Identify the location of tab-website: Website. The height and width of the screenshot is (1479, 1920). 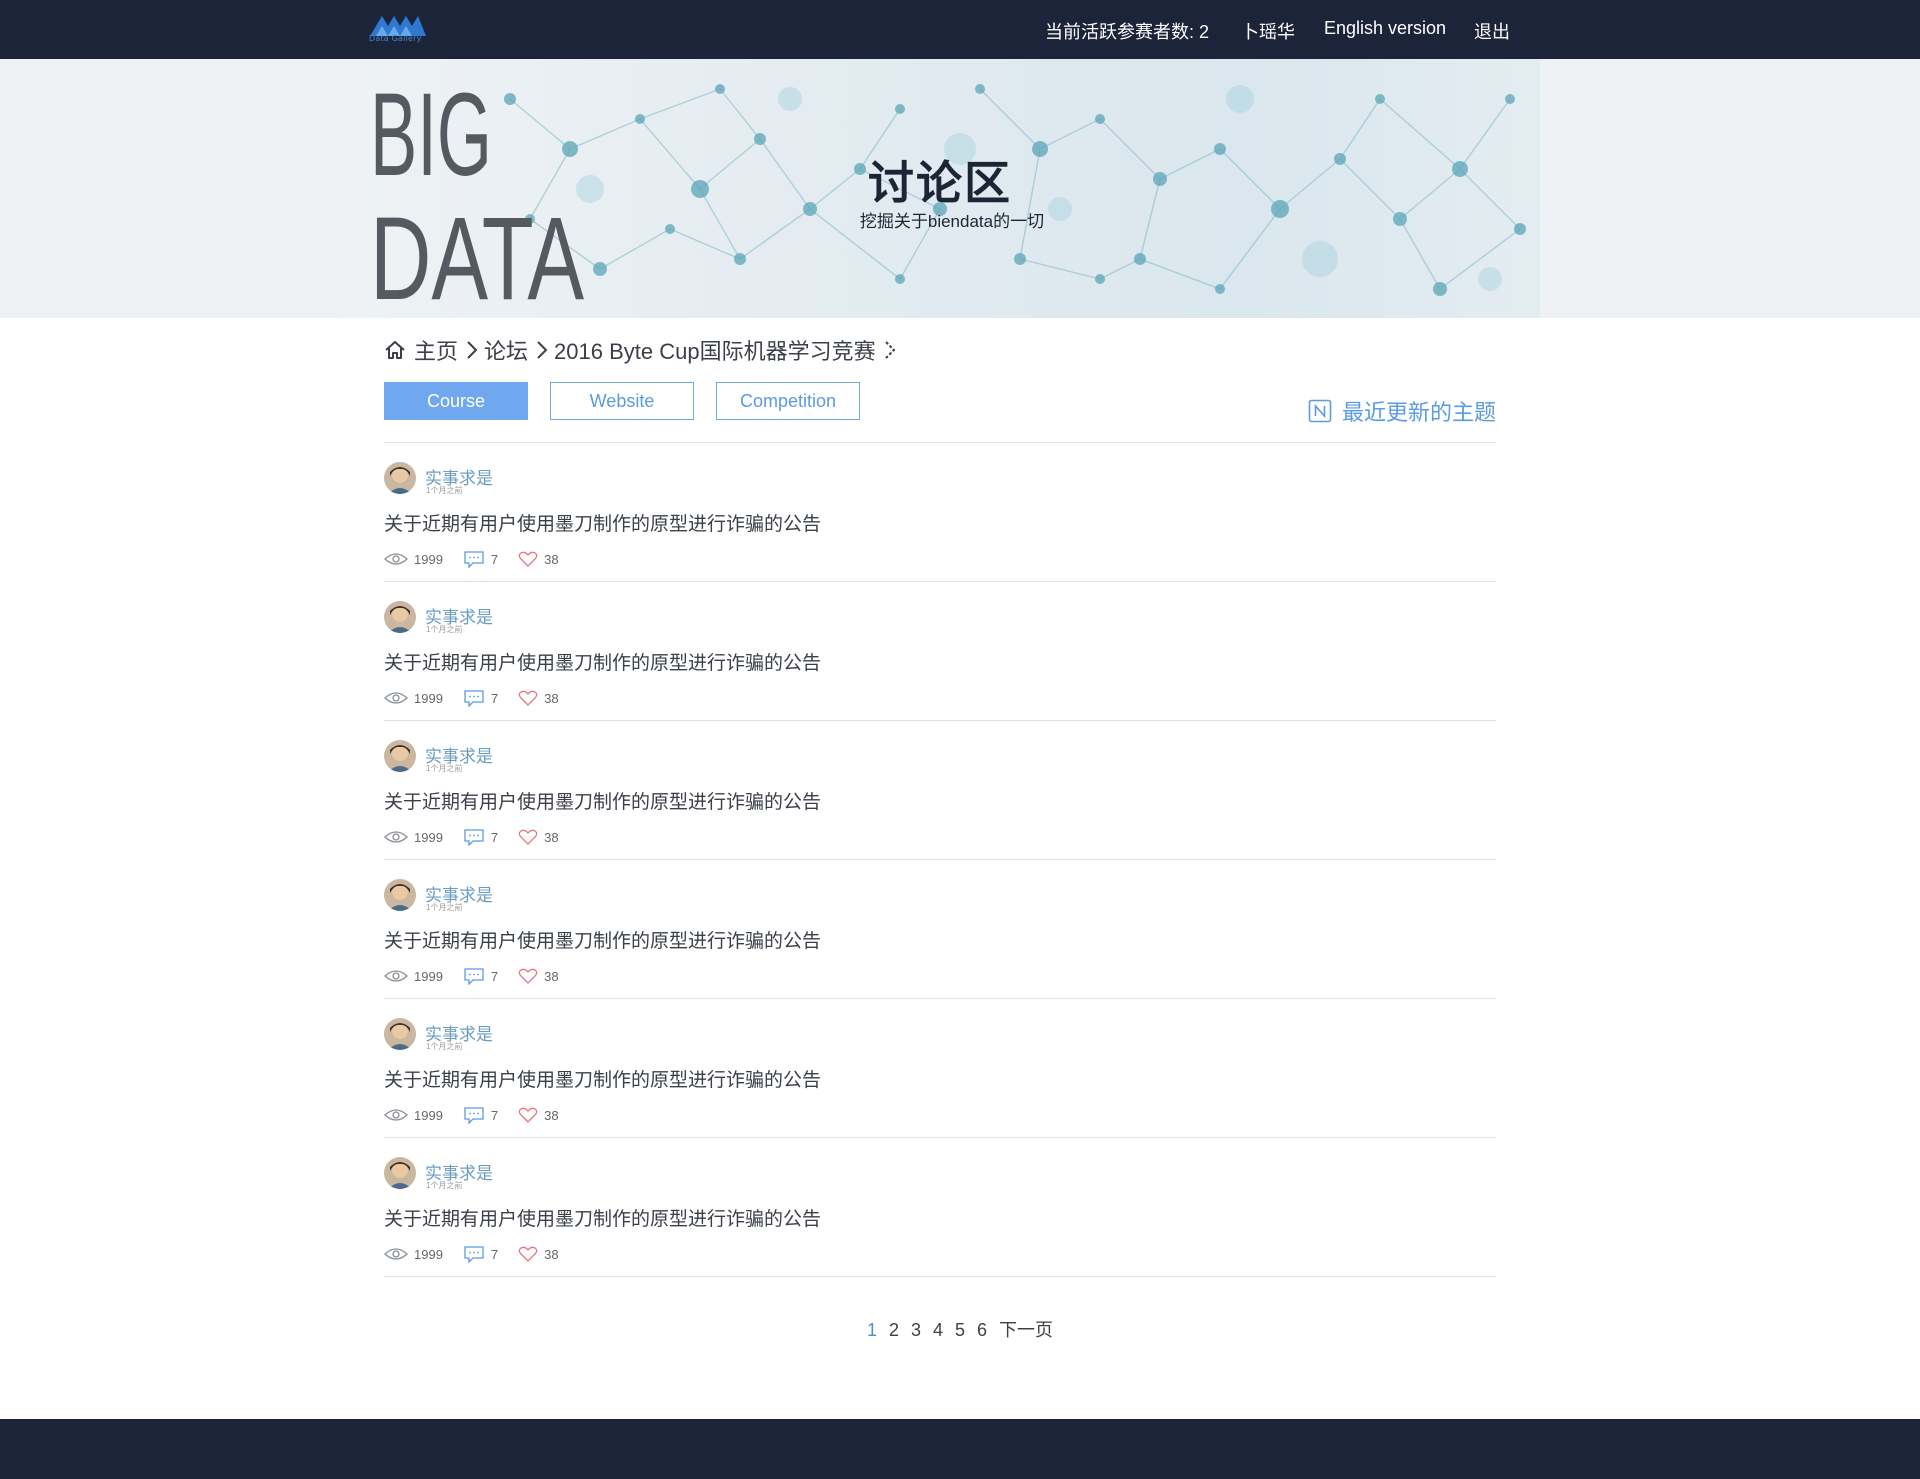
(622, 401).